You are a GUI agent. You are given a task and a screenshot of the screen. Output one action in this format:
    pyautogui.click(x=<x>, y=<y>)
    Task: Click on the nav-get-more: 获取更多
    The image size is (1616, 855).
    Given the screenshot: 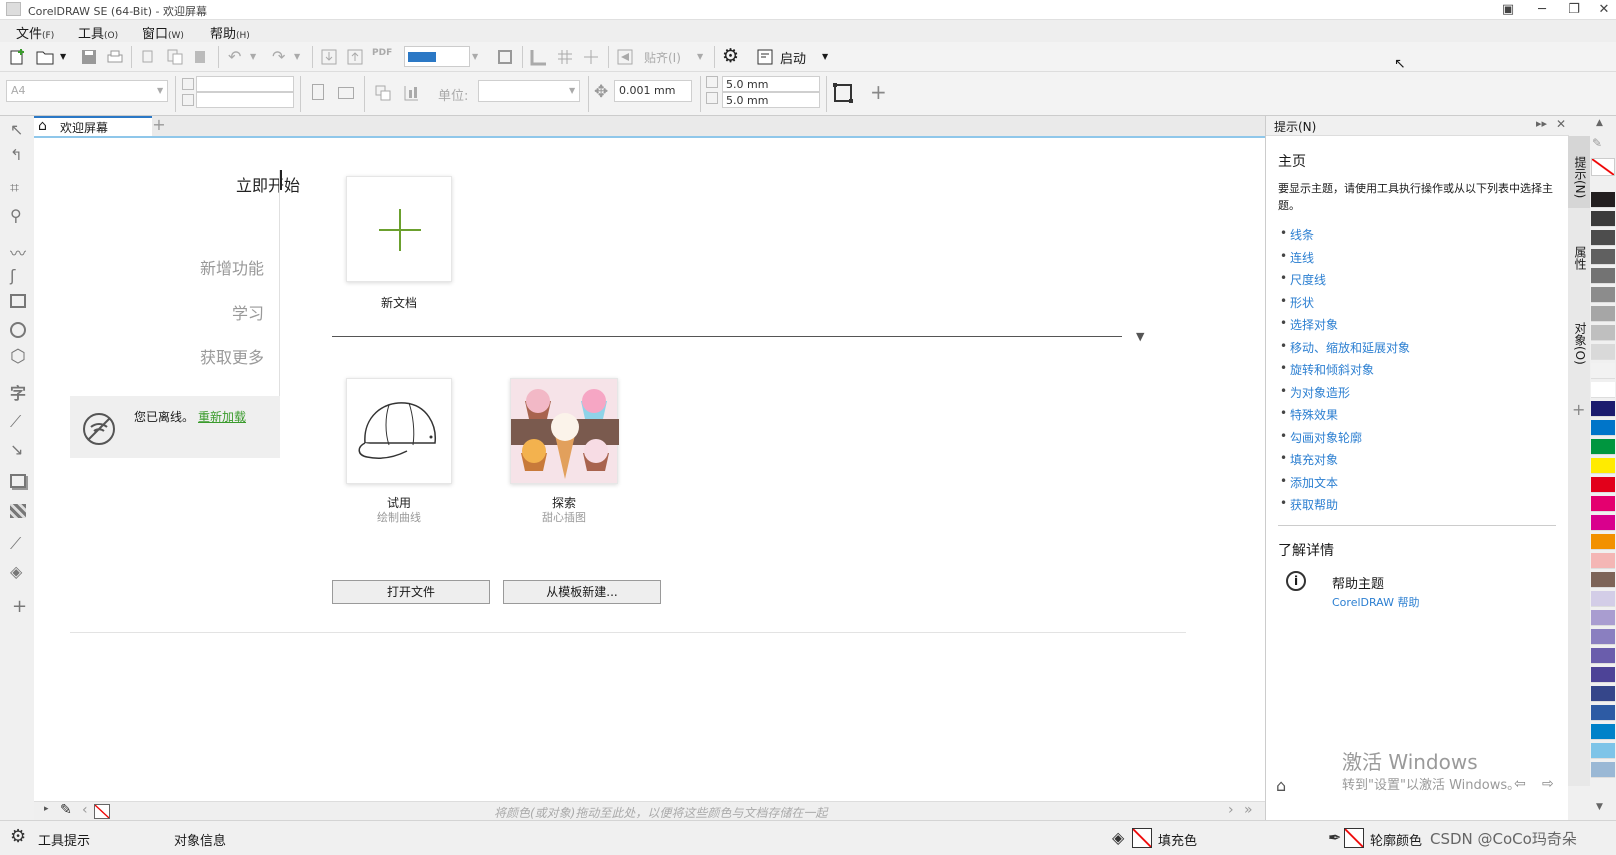 What is the action you would take?
    pyautogui.click(x=164, y=356)
    